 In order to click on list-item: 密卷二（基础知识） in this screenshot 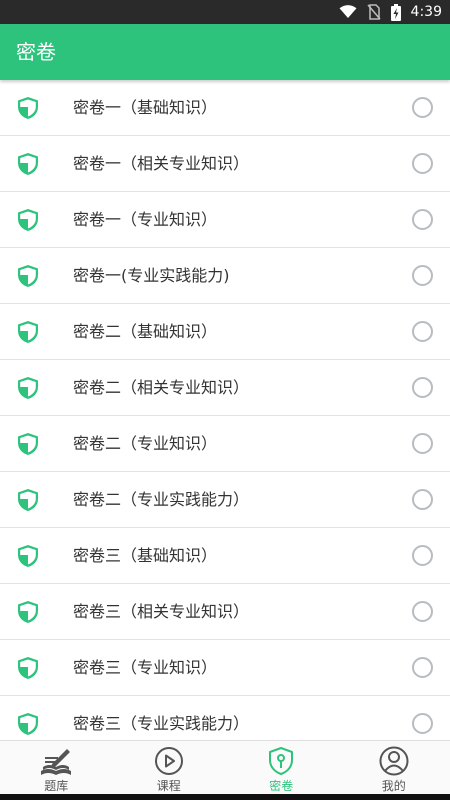, I will do `click(225, 332)`.